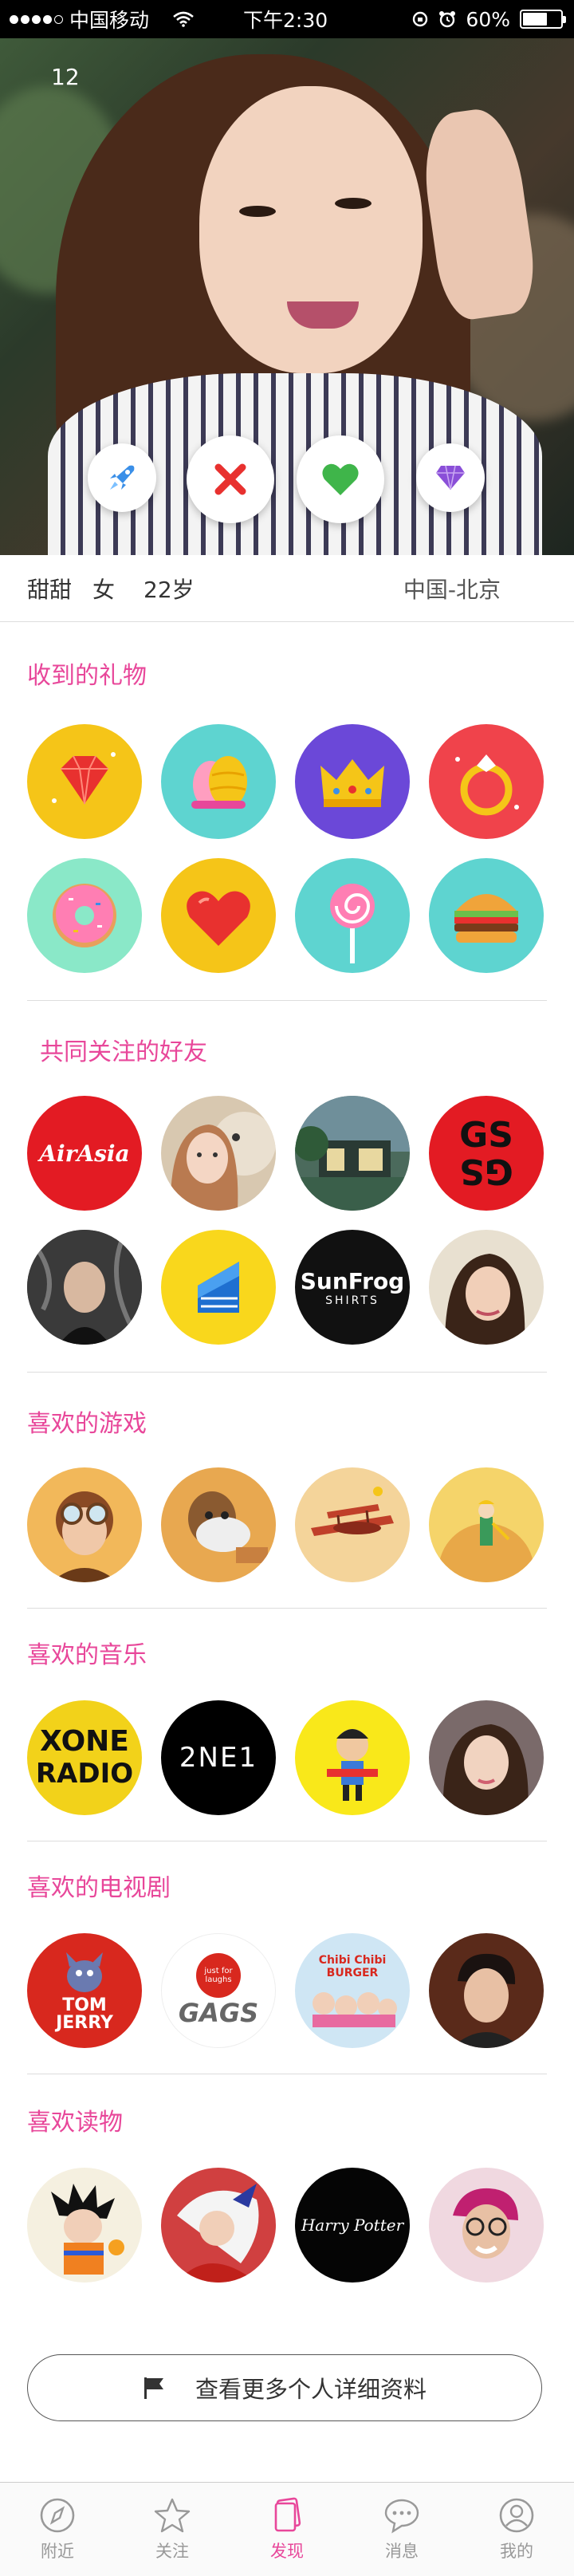 The width and height of the screenshot is (574, 2576). I want to click on gift-burger, so click(487, 915).